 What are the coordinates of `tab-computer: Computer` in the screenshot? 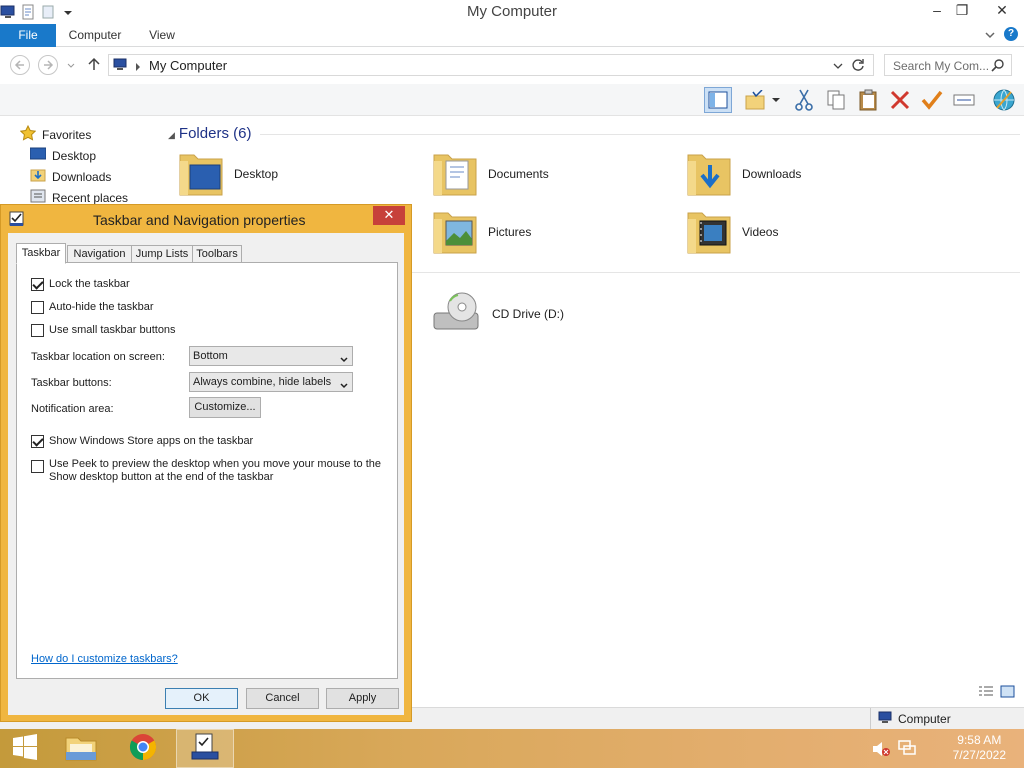 It's located at (95, 35).